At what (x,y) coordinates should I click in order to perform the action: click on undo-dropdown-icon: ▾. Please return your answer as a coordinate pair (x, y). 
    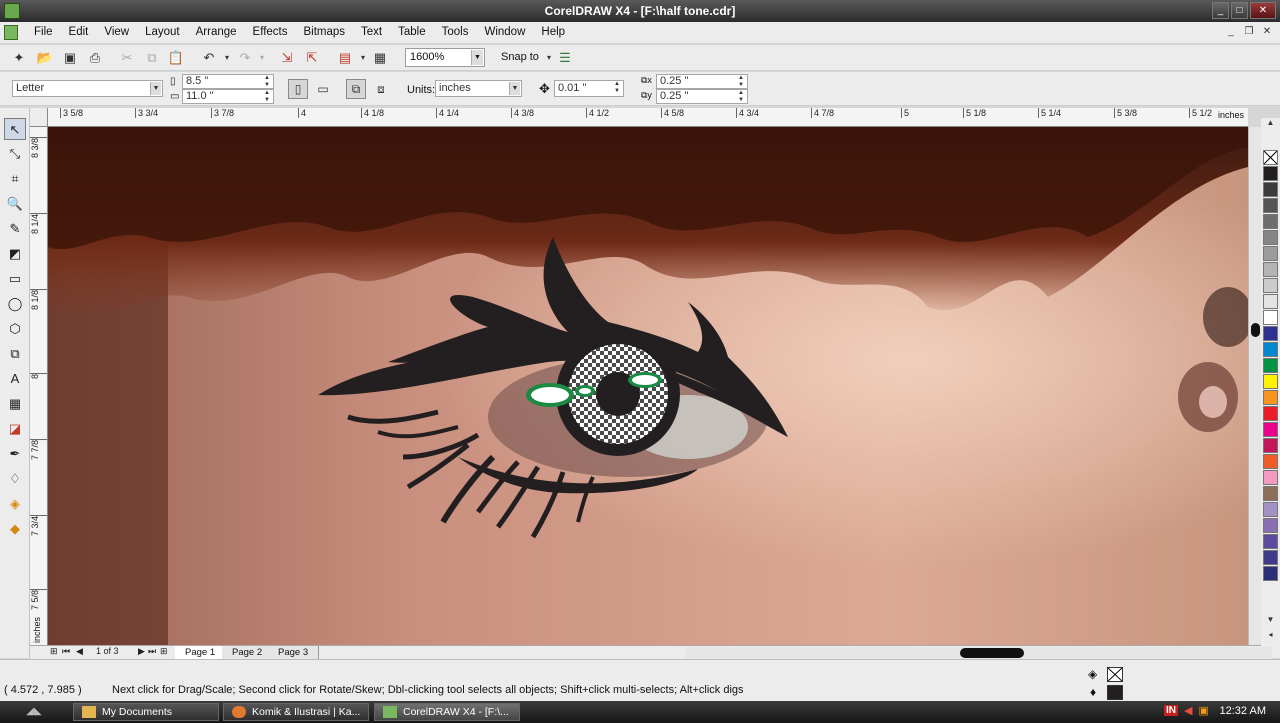
    Looking at the image, I should click on (227, 58).